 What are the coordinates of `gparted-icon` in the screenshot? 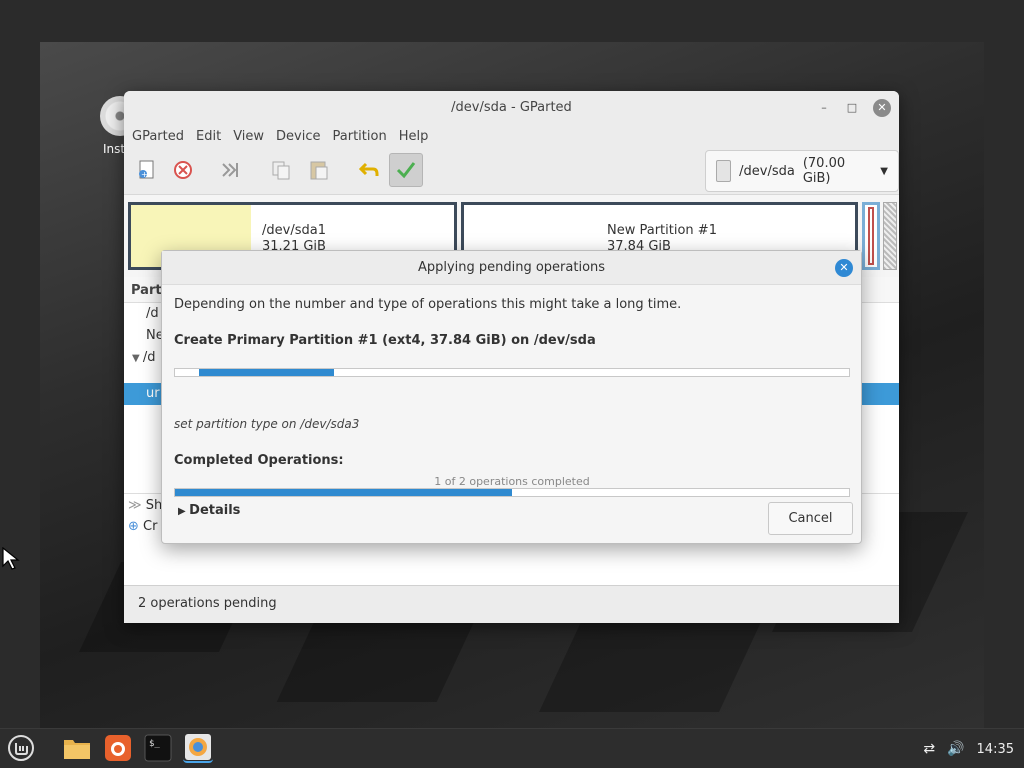 It's located at (198, 747).